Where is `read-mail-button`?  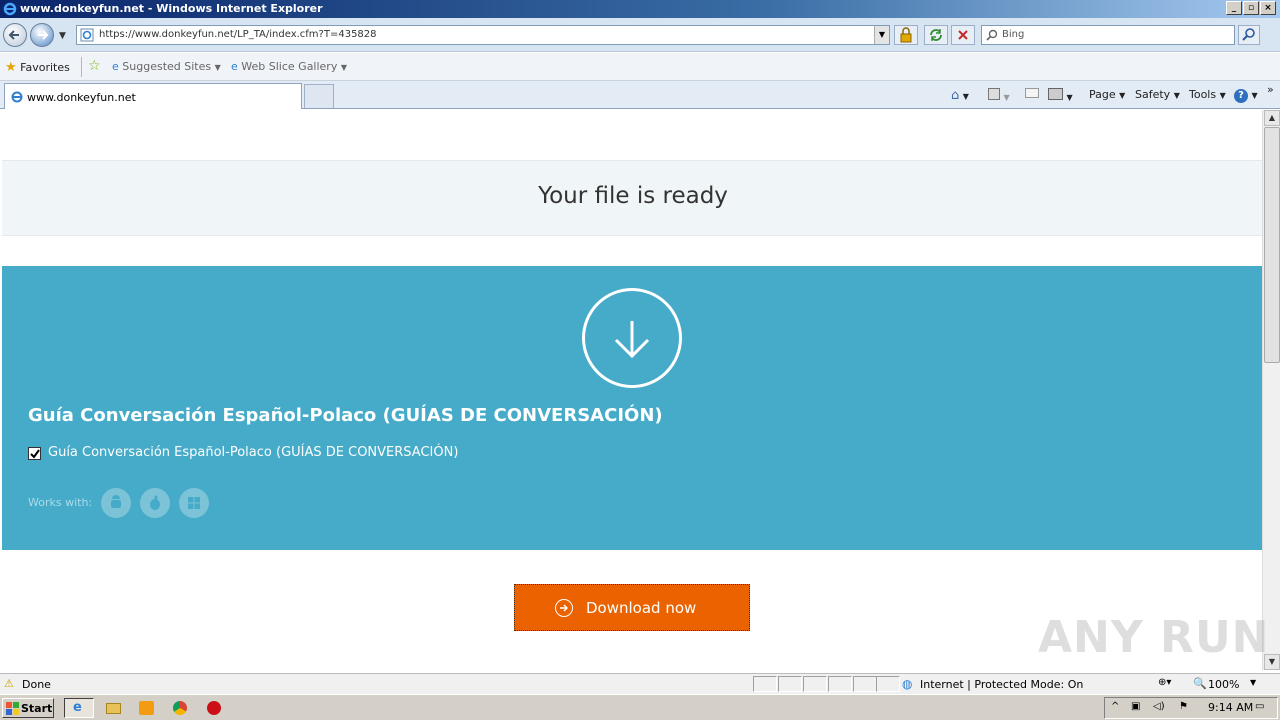 read-mail-button is located at coordinates (1032, 94).